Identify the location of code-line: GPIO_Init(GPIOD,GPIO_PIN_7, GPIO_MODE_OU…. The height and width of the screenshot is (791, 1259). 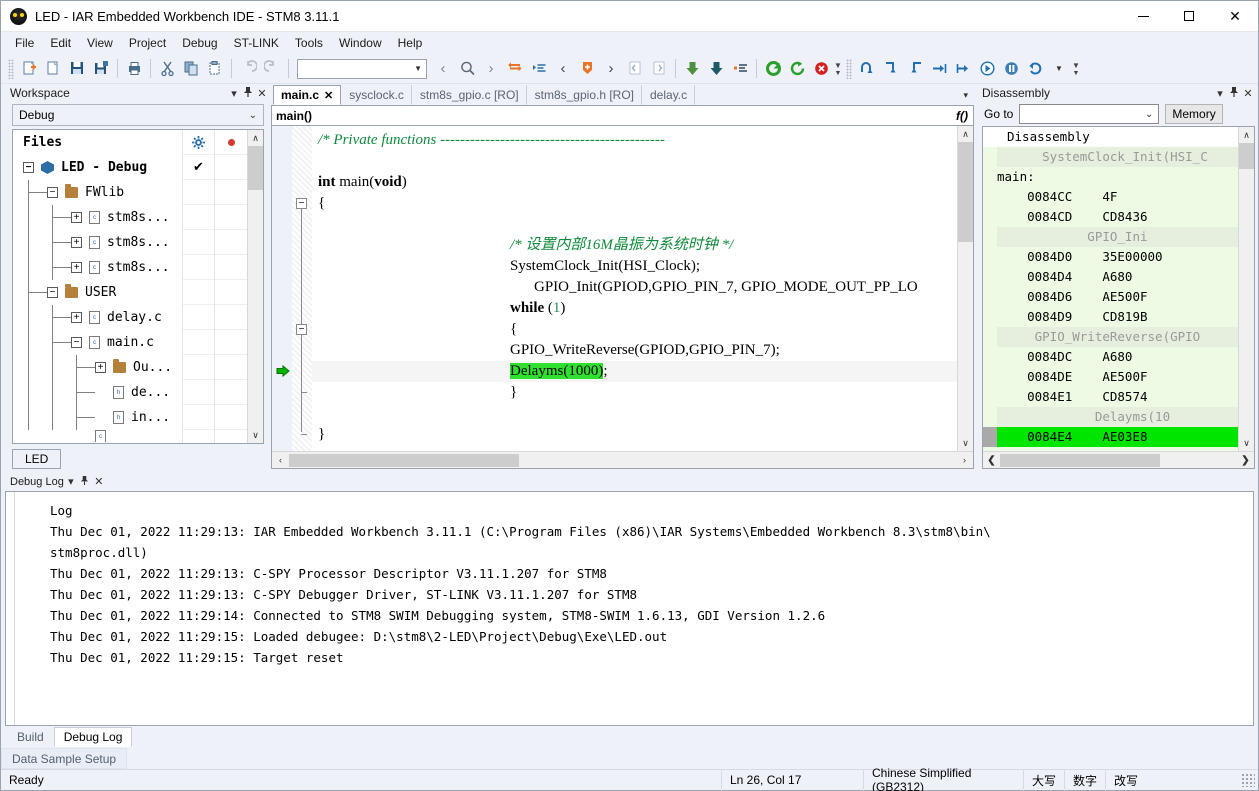
(634, 287).